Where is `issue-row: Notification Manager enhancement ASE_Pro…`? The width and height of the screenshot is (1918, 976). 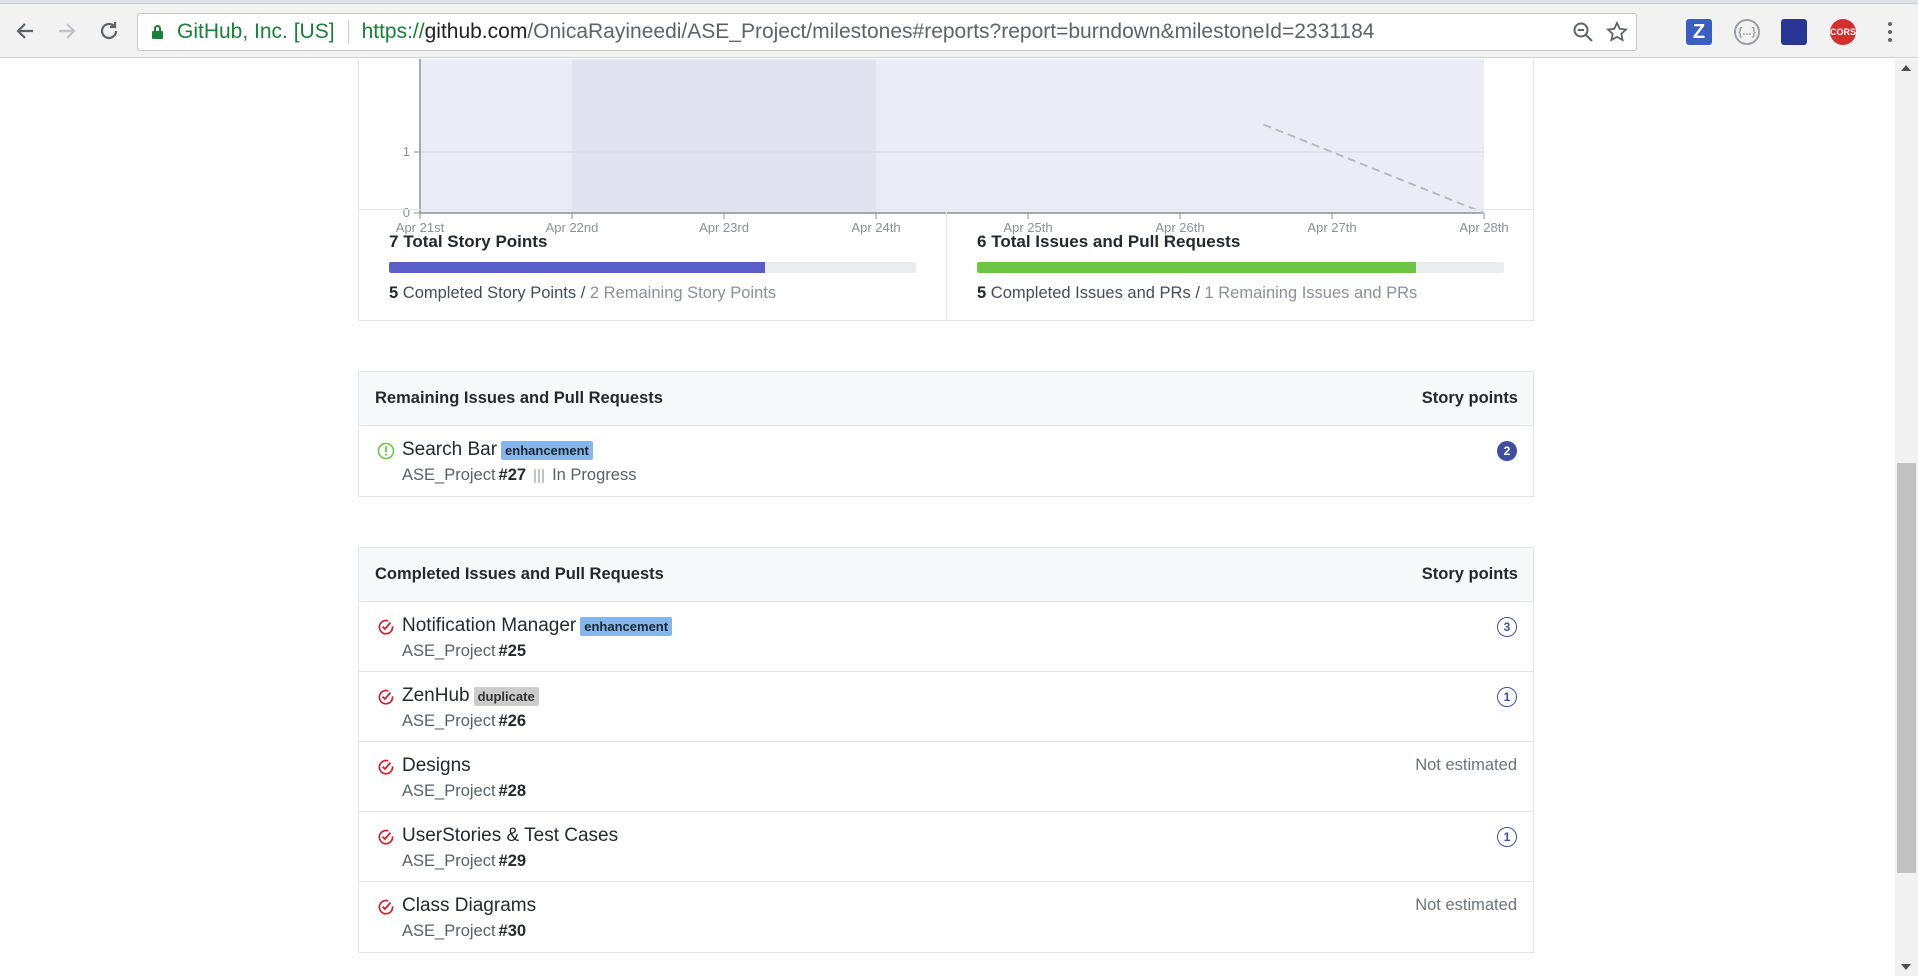
issue-row: Notification Manager enhancement ASE_Pro… is located at coordinates (946, 637).